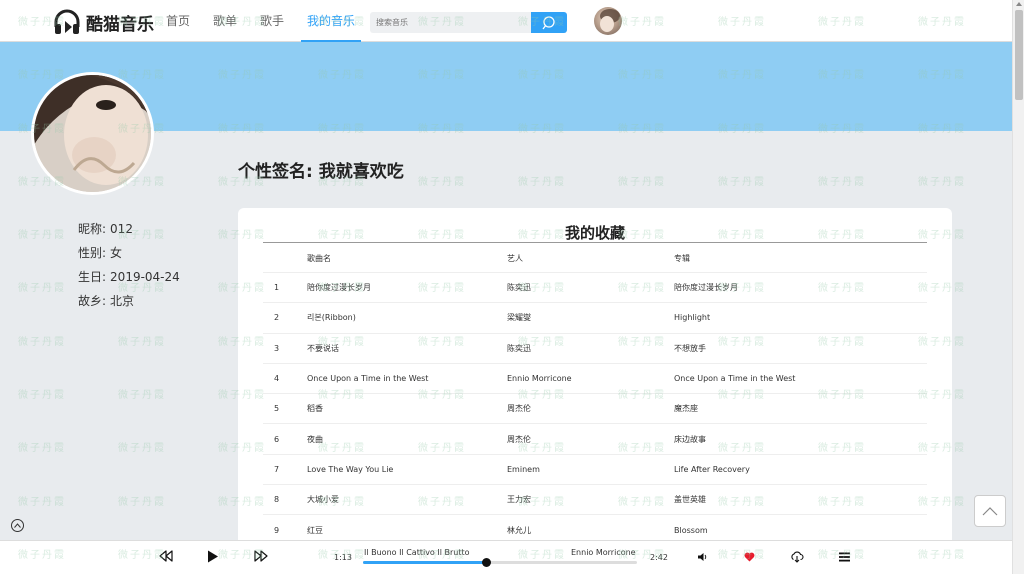  I want to click on search-bar, so click(468, 22).